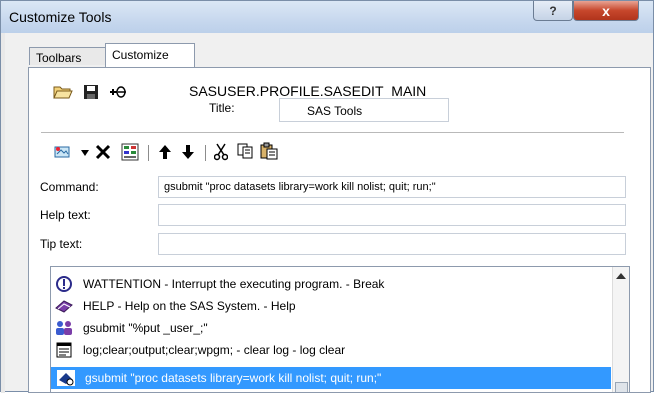 Image resolution: width=654 pixels, height=393 pixels. Describe the element at coordinates (332, 132) in the screenshot. I see `divider` at that location.